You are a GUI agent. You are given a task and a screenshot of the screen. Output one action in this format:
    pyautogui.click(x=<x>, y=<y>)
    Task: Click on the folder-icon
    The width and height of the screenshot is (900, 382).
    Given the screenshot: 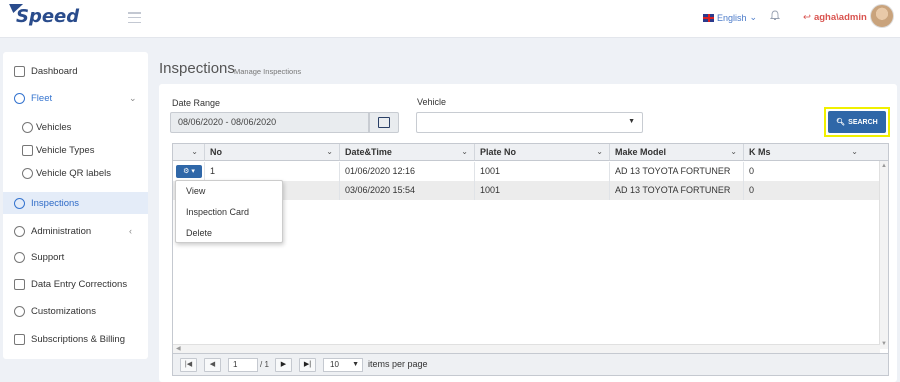 What is the action you would take?
    pyautogui.click(x=19, y=339)
    